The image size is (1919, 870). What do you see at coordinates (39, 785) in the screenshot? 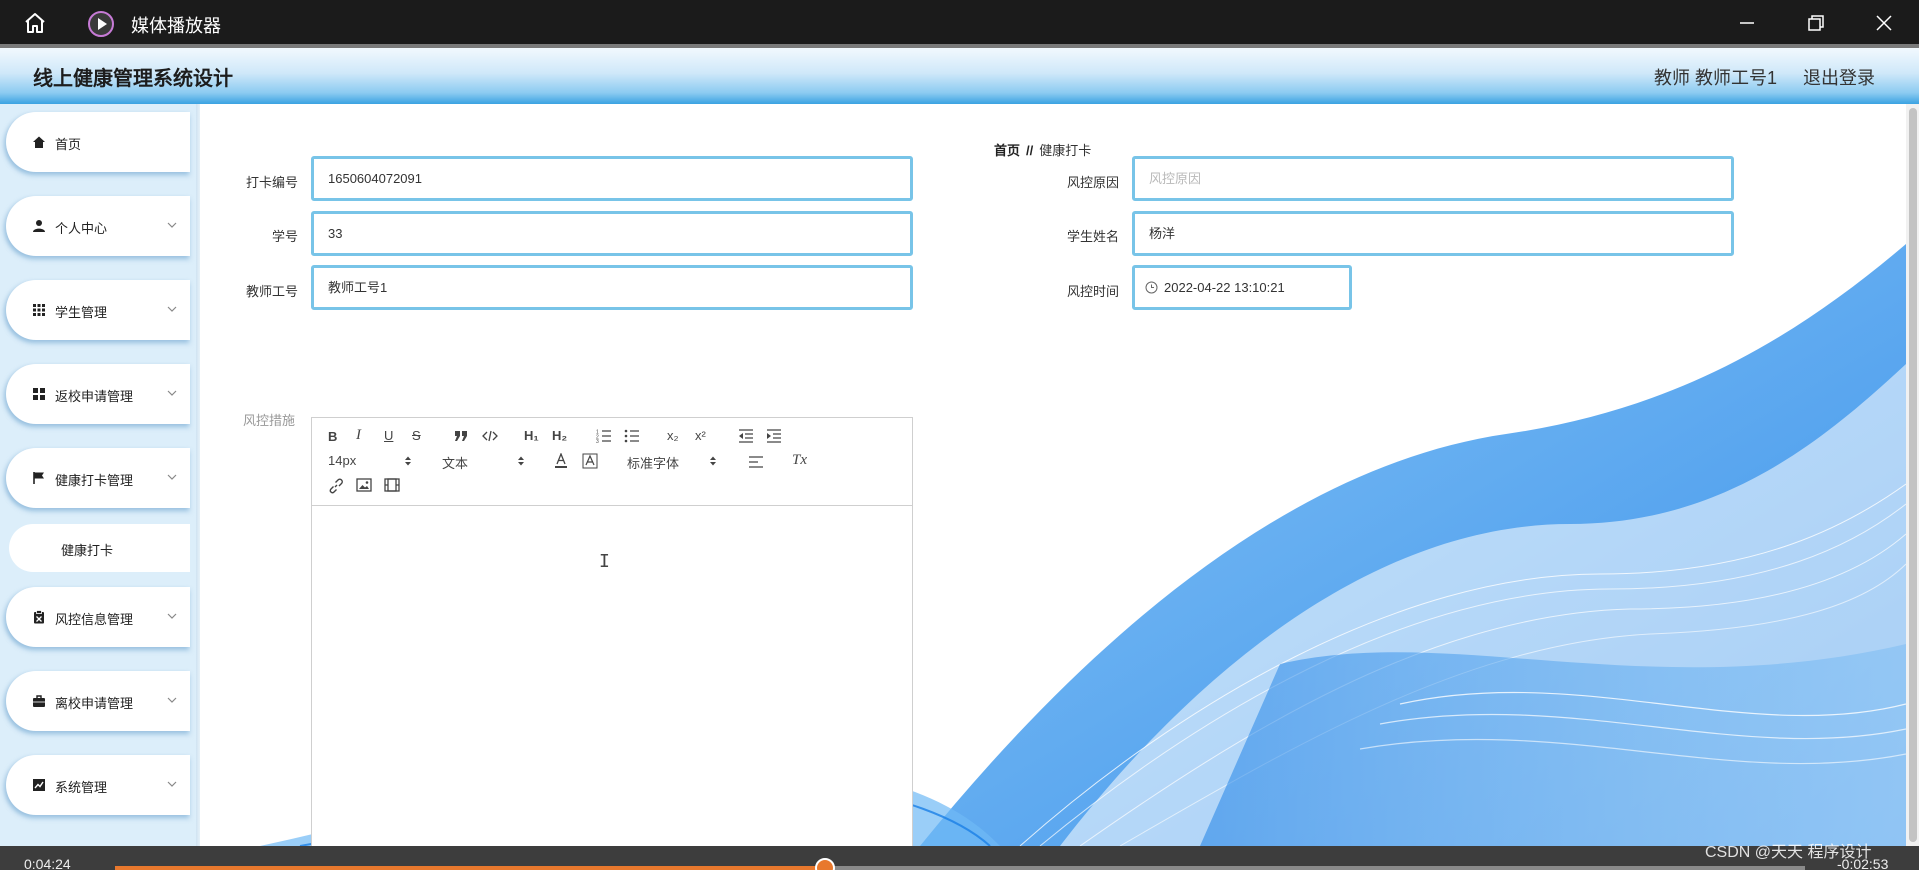
I see `chart-icon` at bounding box center [39, 785].